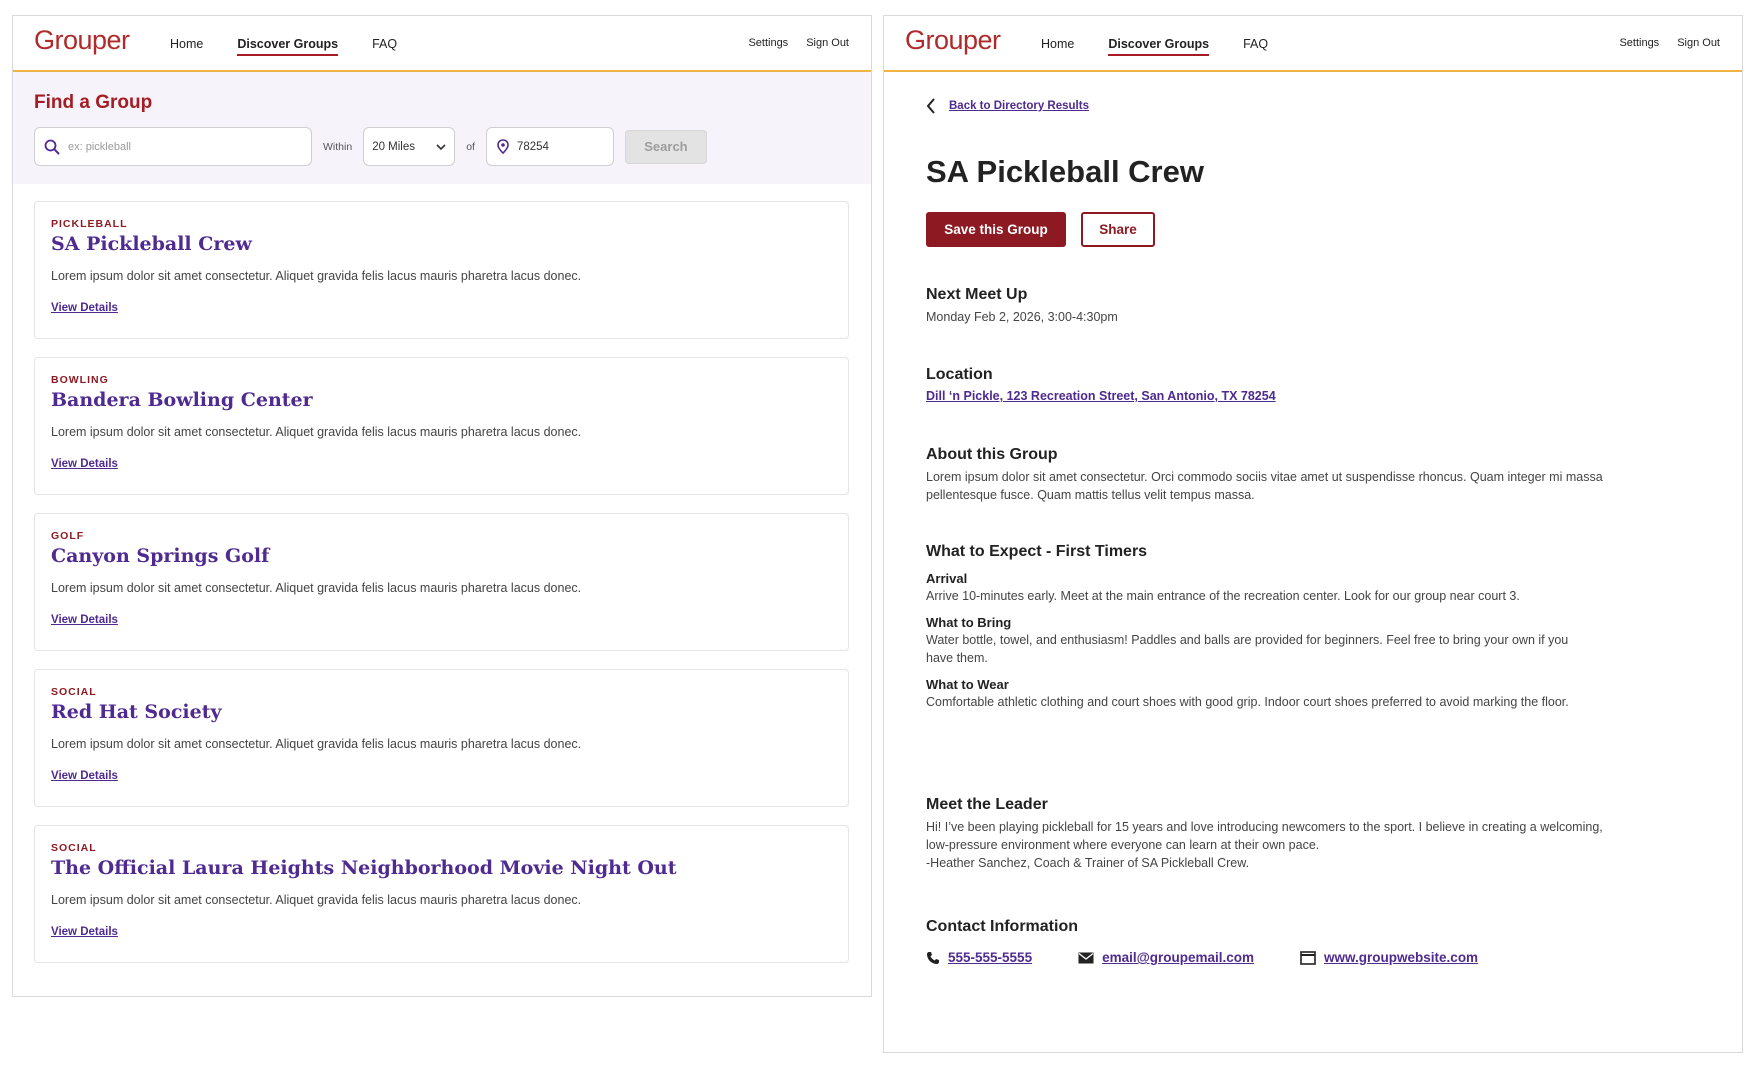 This screenshot has width=1755, height=1071. What do you see at coordinates (338, 146) in the screenshot?
I see `within-label: Within` at bounding box center [338, 146].